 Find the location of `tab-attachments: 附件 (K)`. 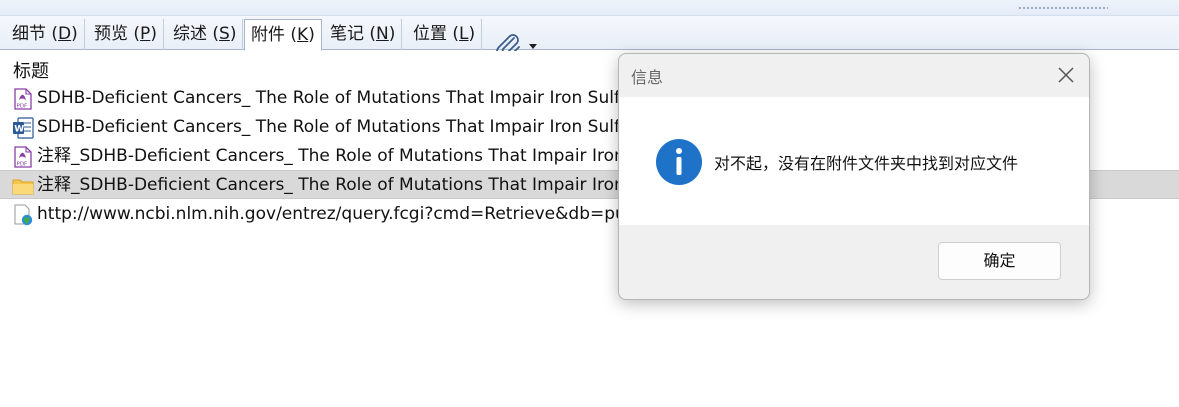

tab-attachments: 附件 (K) is located at coordinates (283, 35).